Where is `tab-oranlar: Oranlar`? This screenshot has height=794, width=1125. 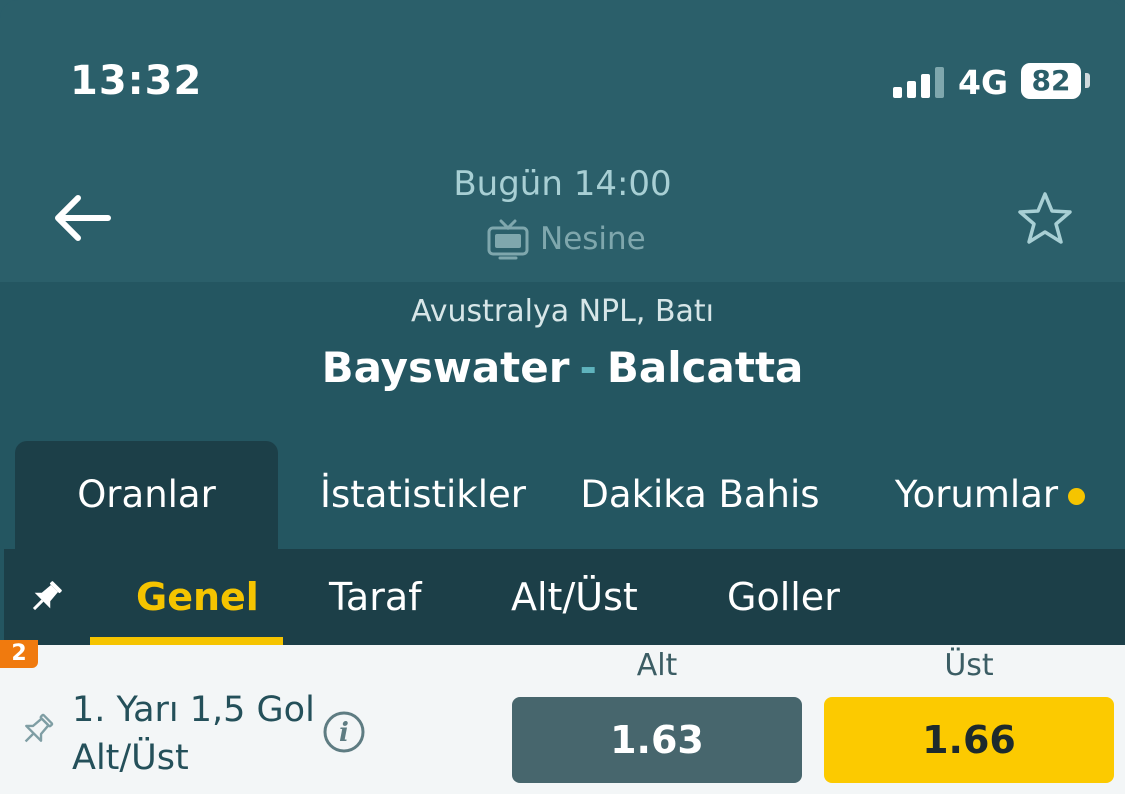
tab-oranlar: Oranlar is located at coordinates (146, 495).